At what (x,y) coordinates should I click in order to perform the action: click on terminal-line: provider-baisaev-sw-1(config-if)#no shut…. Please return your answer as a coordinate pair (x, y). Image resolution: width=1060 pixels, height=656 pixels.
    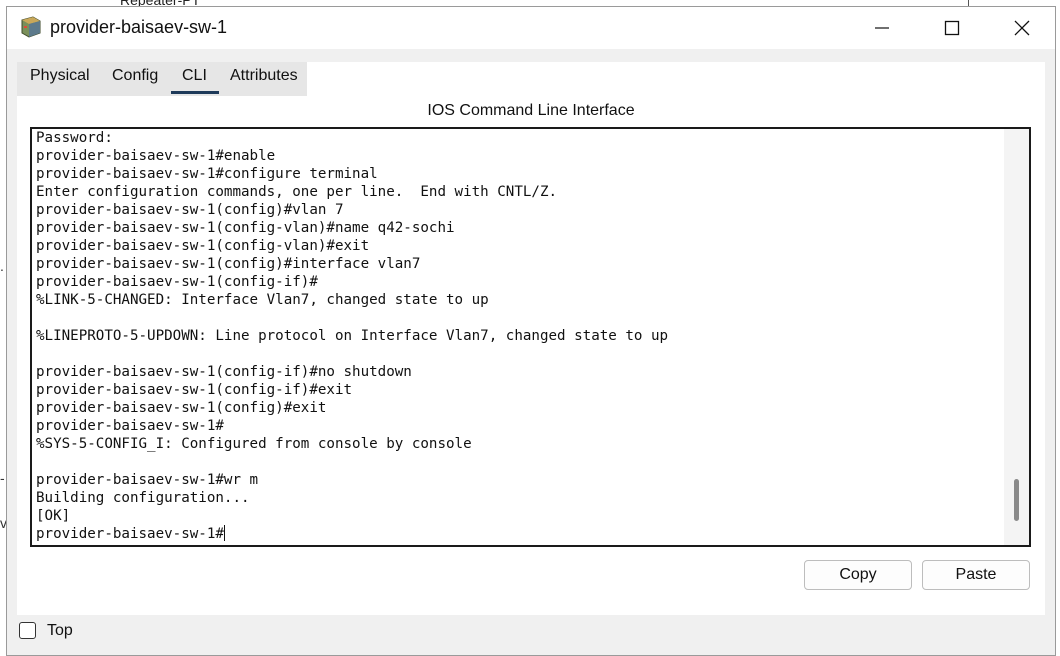
    Looking at the image, I should click on (224, 372).